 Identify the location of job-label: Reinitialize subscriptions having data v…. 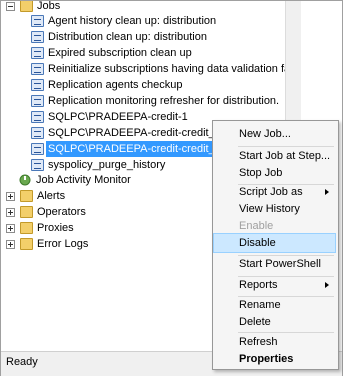
(166, 69).